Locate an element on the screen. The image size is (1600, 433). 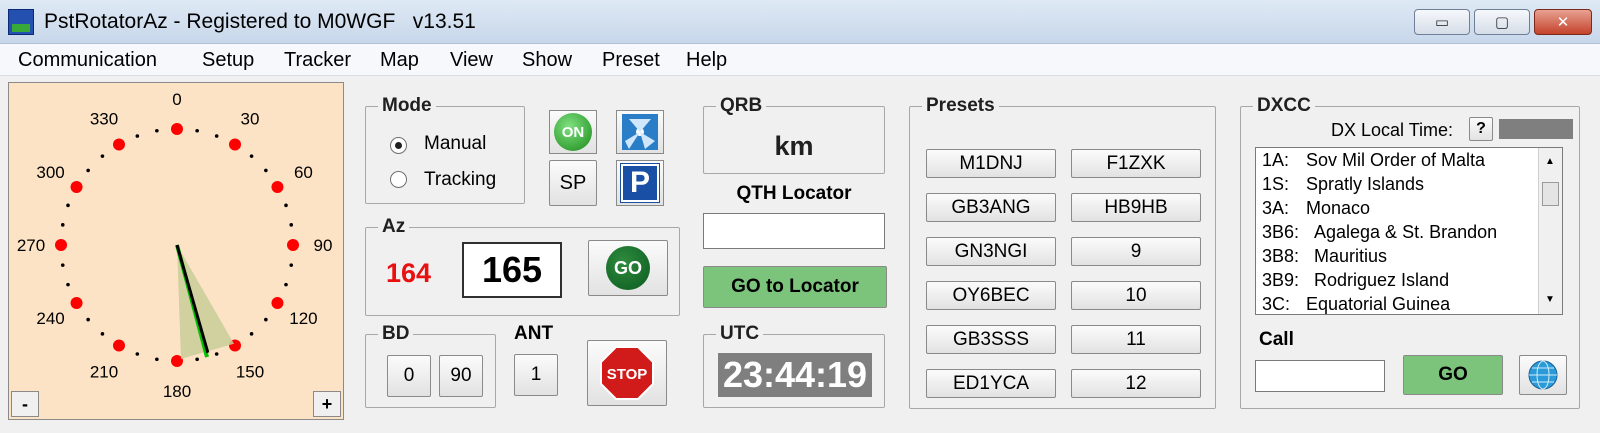
utc-title: UTC is located at coordinates (740, 334).